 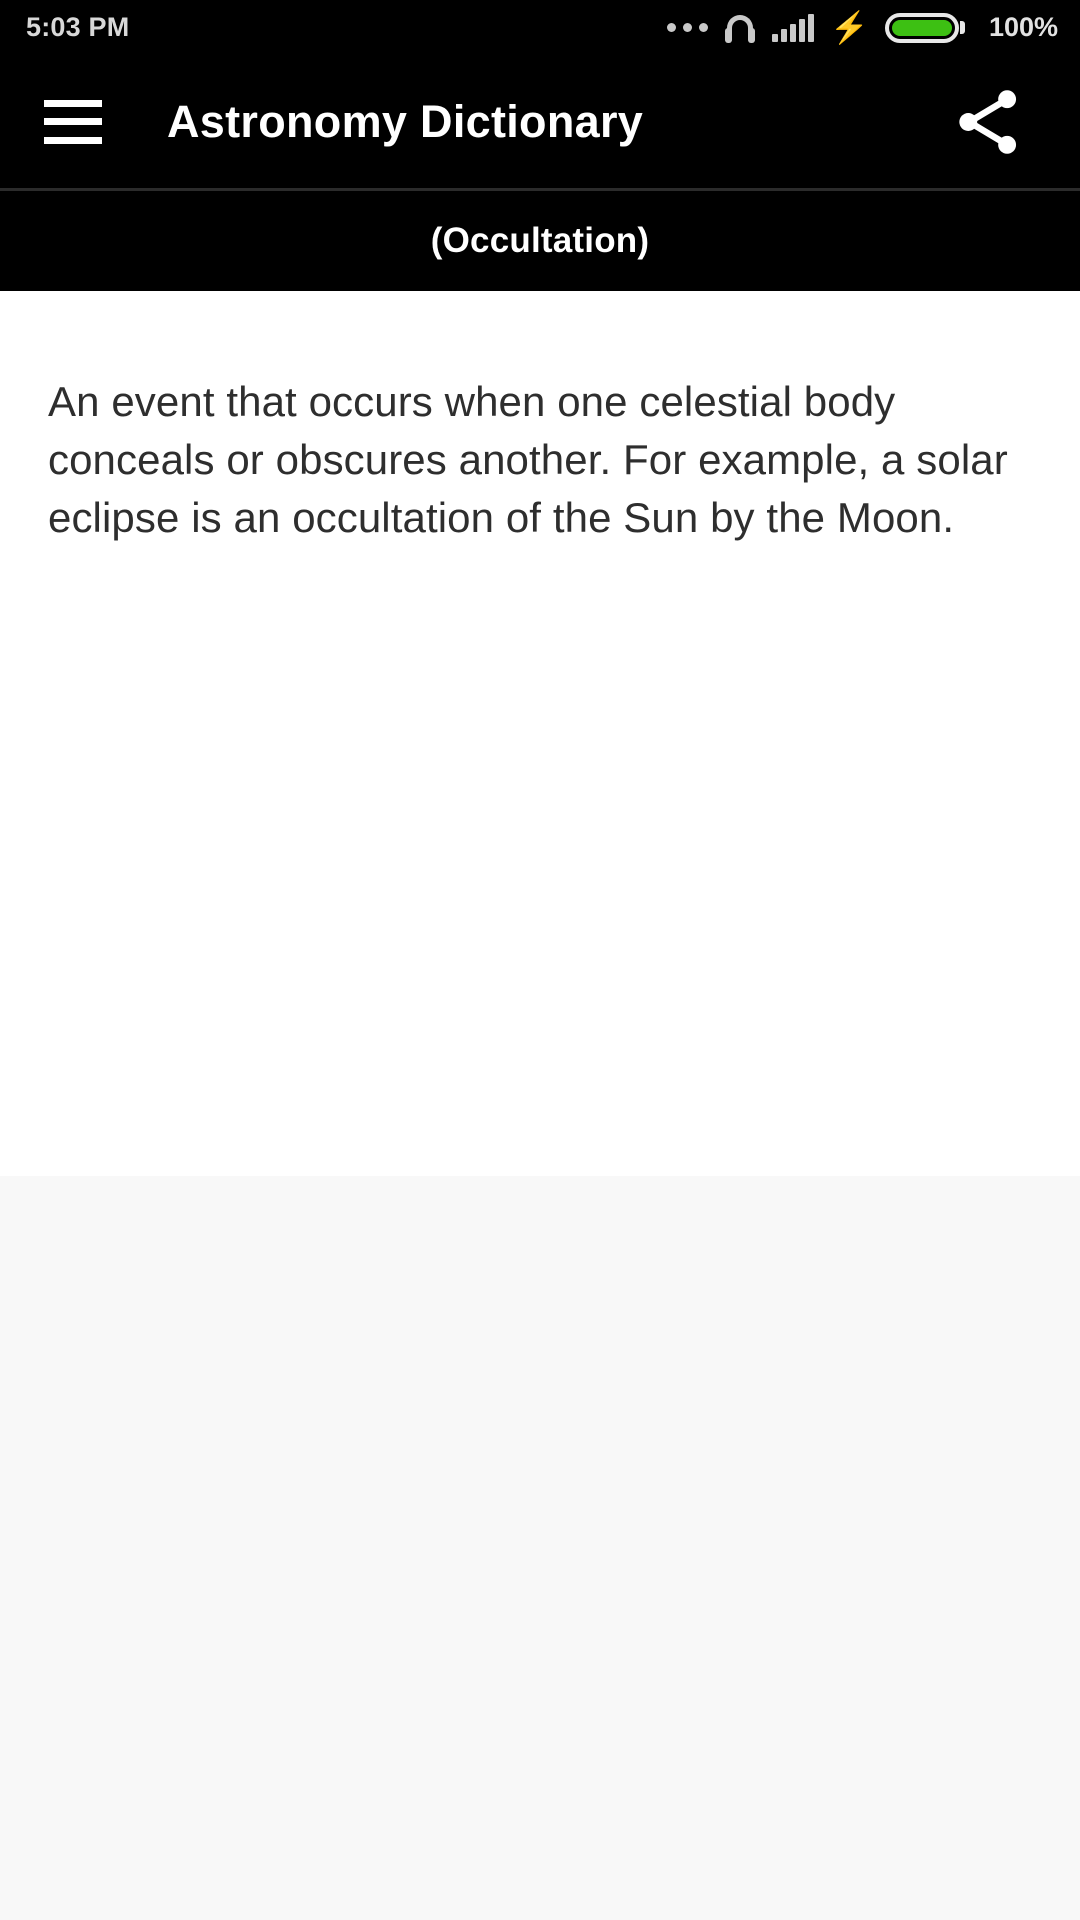 What do you see at coordinates (793, 27) in the screenshot?
I see `signal-bars-icon` at bounding box center [793, 27].